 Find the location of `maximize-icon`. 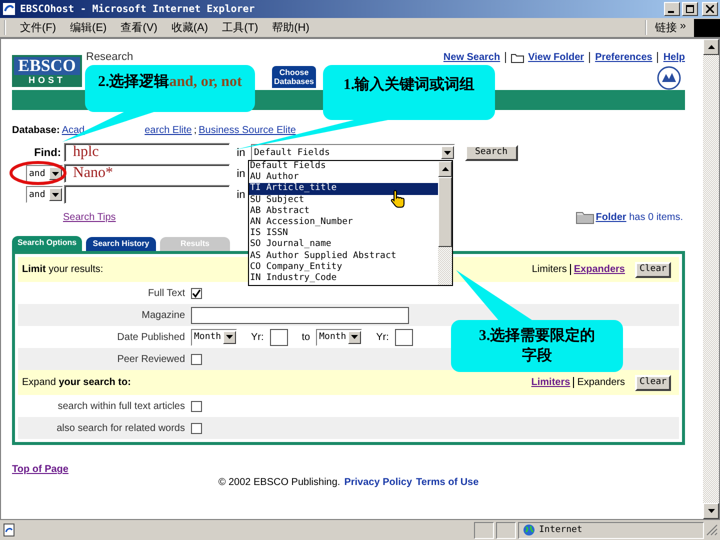

maximize-icon is located at coordinates (690, 9).